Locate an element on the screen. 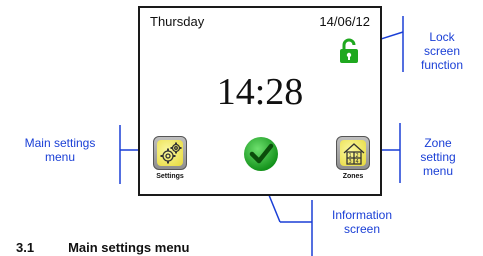 The height and width of the screenshot is (256, 483). main-settings-callout: Main settings menu is located at coordinates (60, 150).